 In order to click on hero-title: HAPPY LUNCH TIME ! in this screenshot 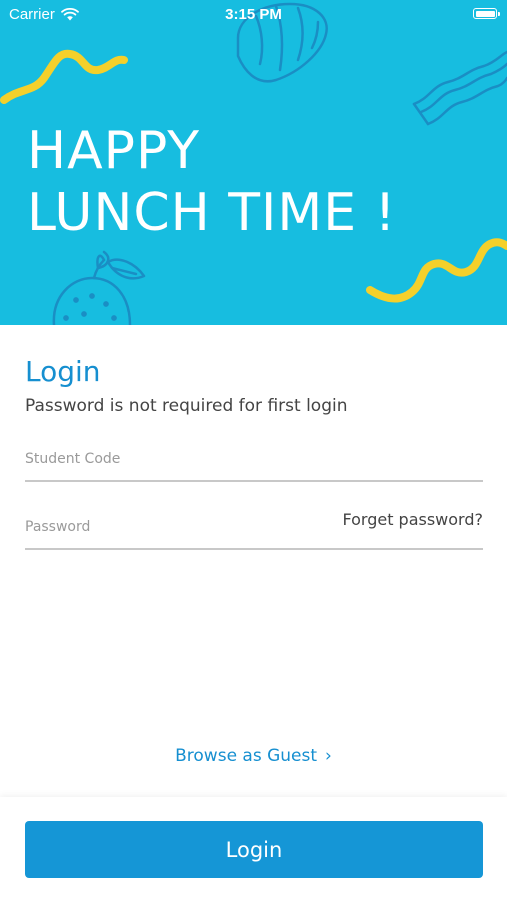, I will do `click(211, 182)`.